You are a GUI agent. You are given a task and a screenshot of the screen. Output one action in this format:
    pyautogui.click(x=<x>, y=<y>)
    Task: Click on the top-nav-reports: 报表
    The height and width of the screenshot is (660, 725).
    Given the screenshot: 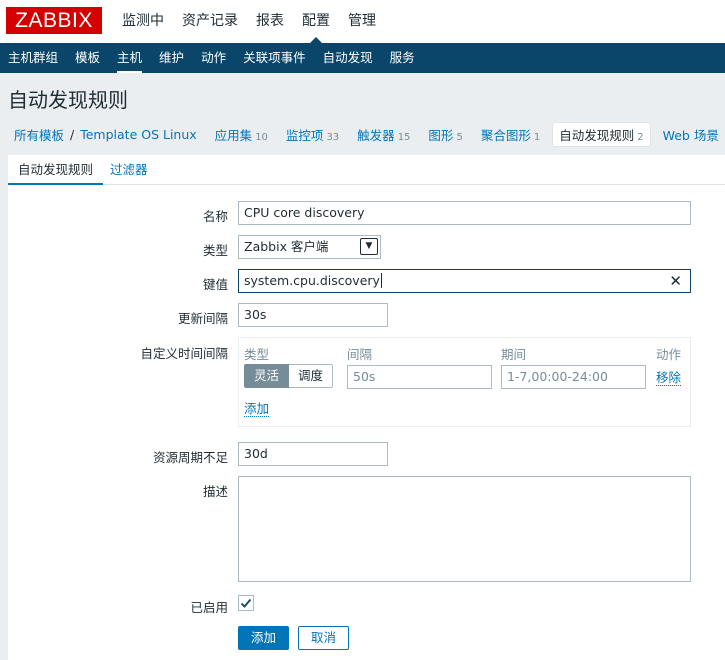 What is the action you would take?
    pyautogui.click(x=270, y=21)
    